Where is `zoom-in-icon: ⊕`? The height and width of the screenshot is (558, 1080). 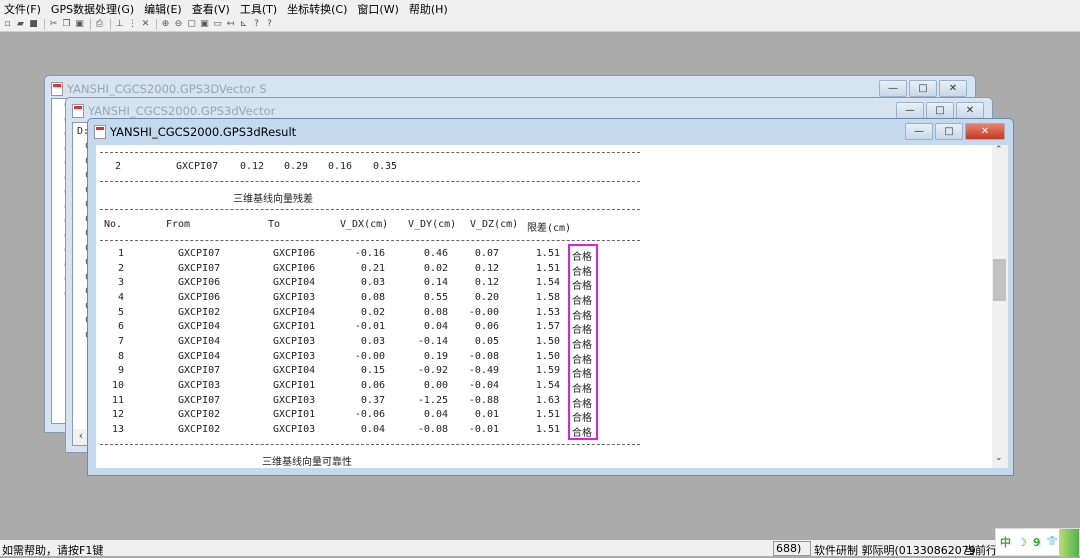 zoom-in-icon: ⊕ is located at coordinates (165, 24).